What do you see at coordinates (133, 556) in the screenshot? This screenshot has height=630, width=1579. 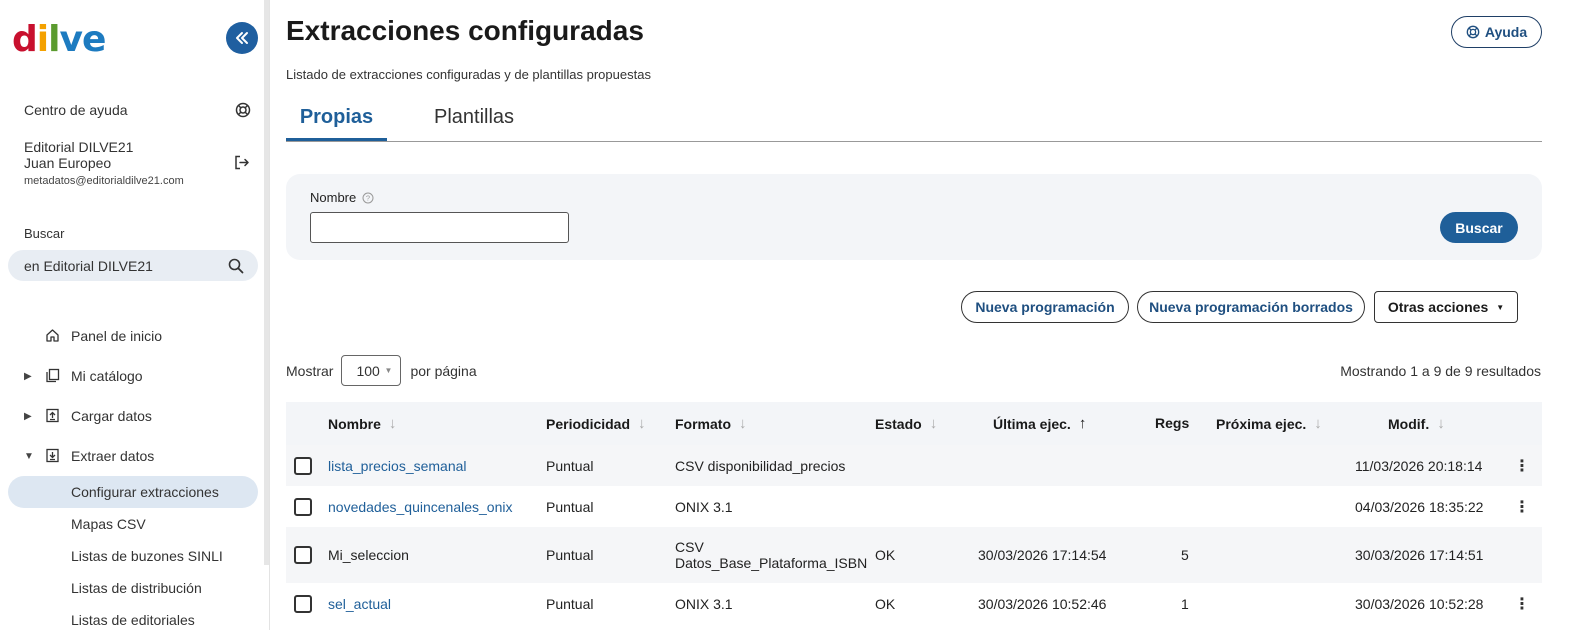 I see `sub-item-sinli-lists: Listas de buzones SINLI` at bounding box center [133, 556].